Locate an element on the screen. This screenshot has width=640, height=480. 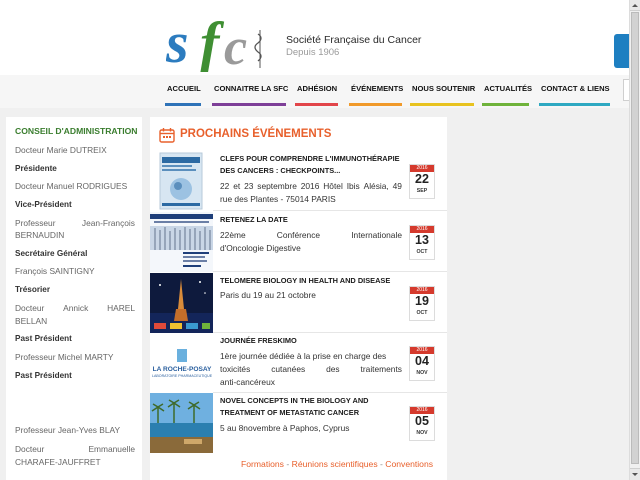
scroll-thumb is located at coordinates (635, 238).